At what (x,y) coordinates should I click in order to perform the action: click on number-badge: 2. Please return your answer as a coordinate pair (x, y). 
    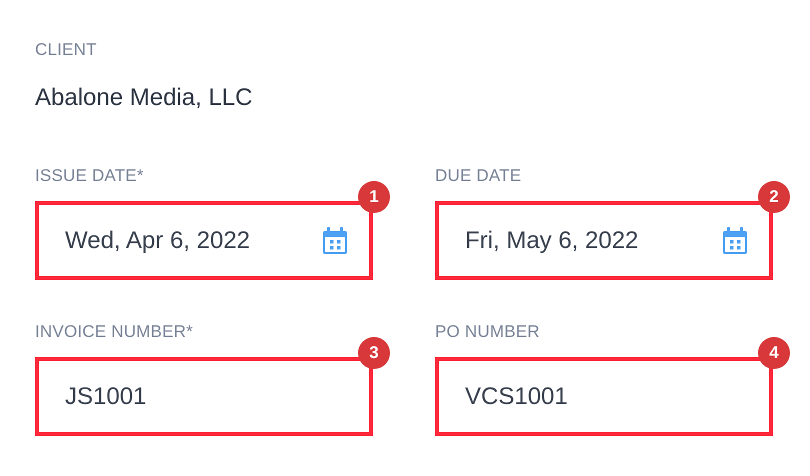
    Looking at the image, I should click on (774, 197).